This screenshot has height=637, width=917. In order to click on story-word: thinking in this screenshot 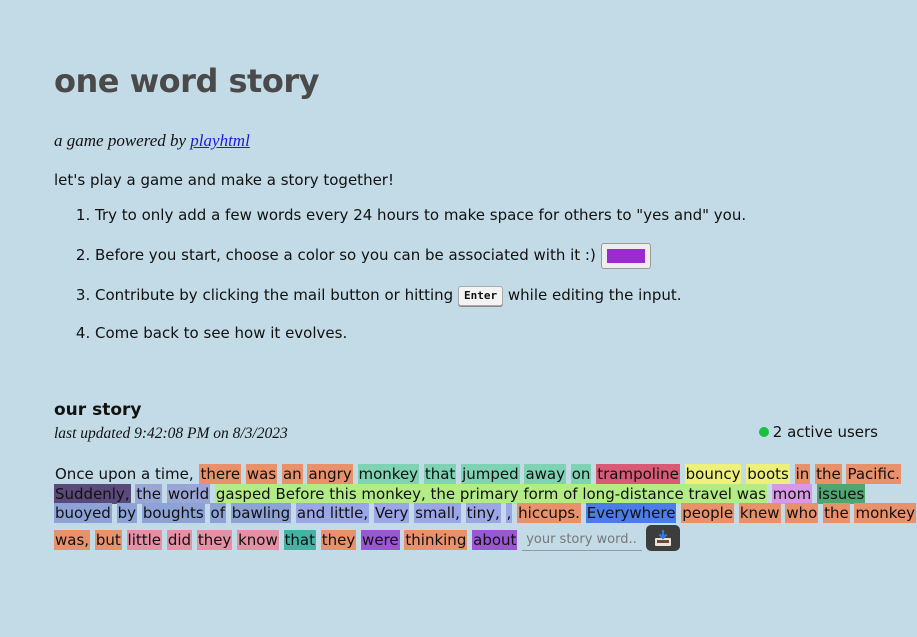, I will do `click(436, 539)`.